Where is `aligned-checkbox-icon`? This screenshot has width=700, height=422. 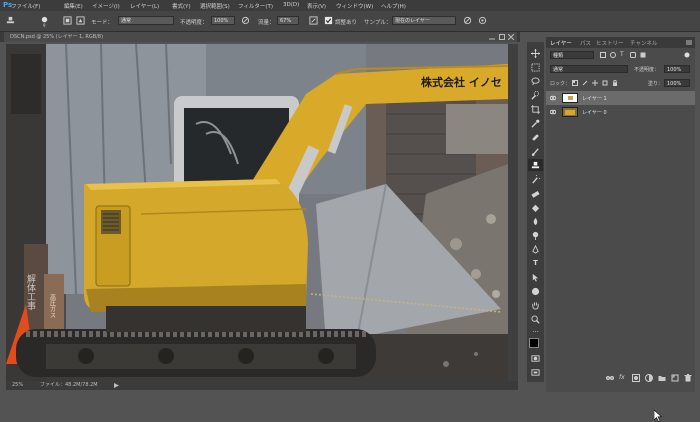 aligned-checkbox-icon is located at coordinates (328, 20).